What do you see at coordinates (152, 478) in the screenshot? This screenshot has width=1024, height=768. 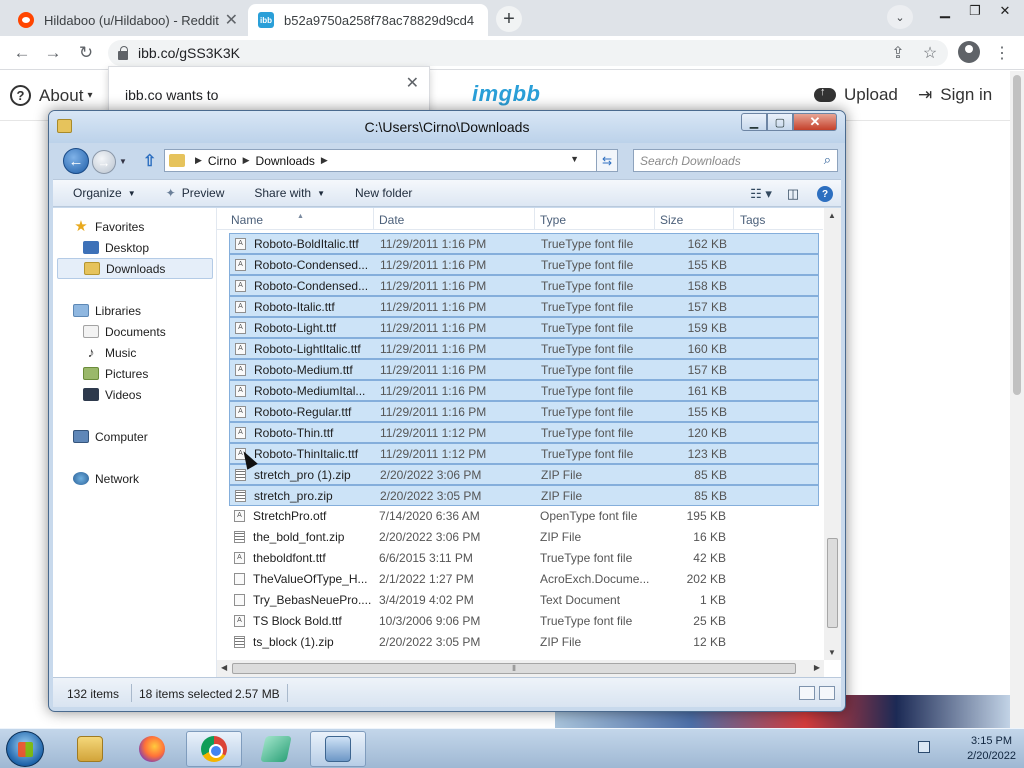 I see `nav-network: Network` at bounding box center [152, 478].